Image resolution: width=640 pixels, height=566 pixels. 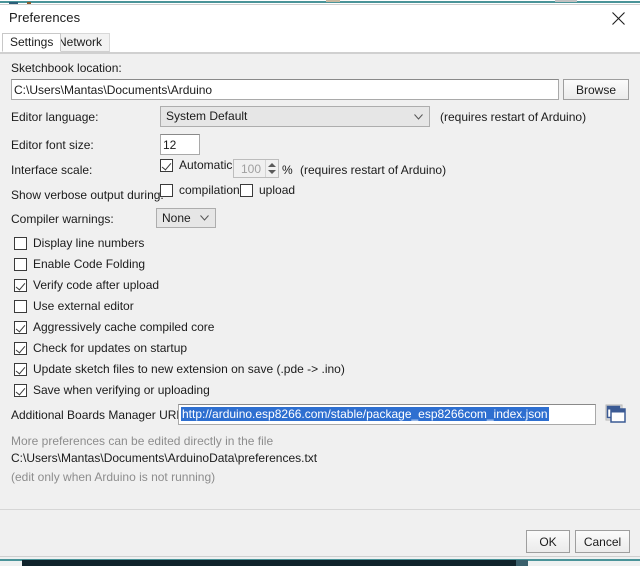 I want to click on title-bar: Preferences, so click(x=320, y=18).